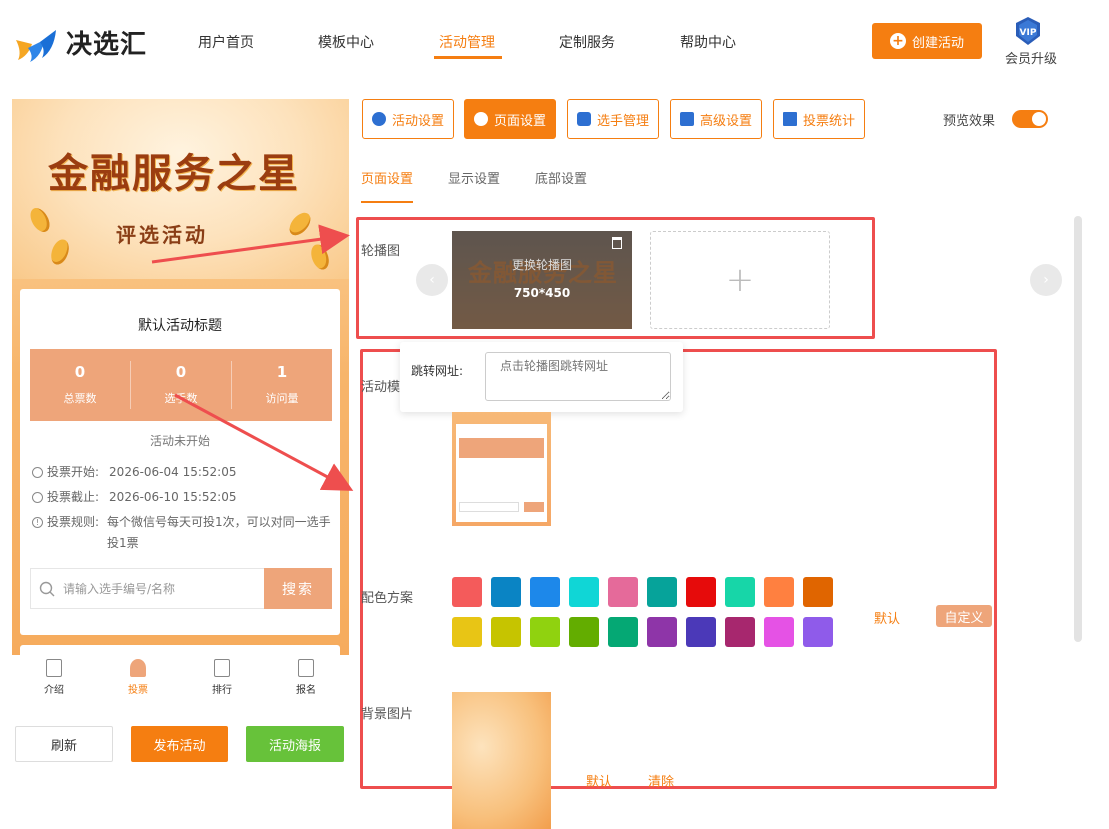 The height and width of the screenshot is (829, 1109). What do you see at coordinates (387, 598) in the screenshot?
I see `color-scheme-label: 配色方案` at bounding box center [387, 598].